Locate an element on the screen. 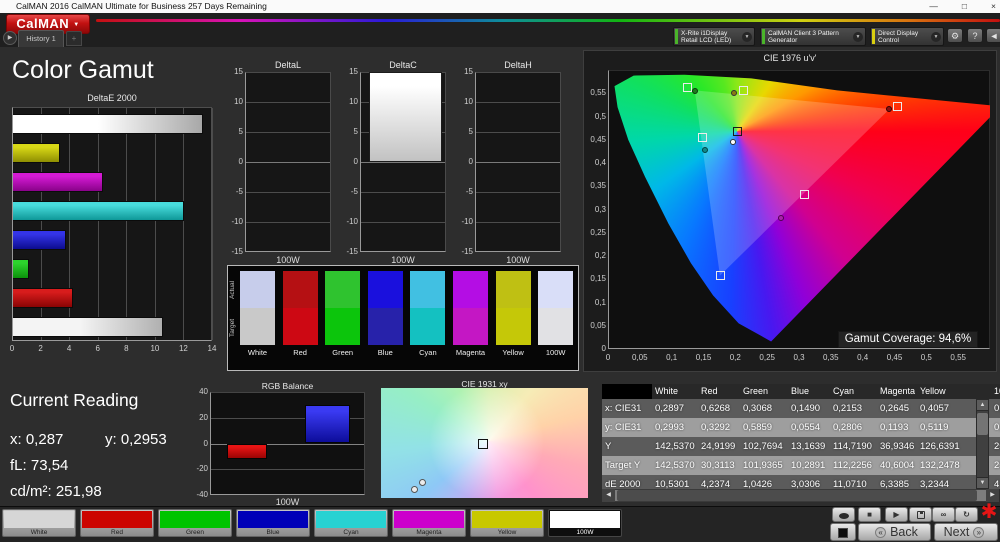  vscroll-thumb is located at coordinates (982, 424).